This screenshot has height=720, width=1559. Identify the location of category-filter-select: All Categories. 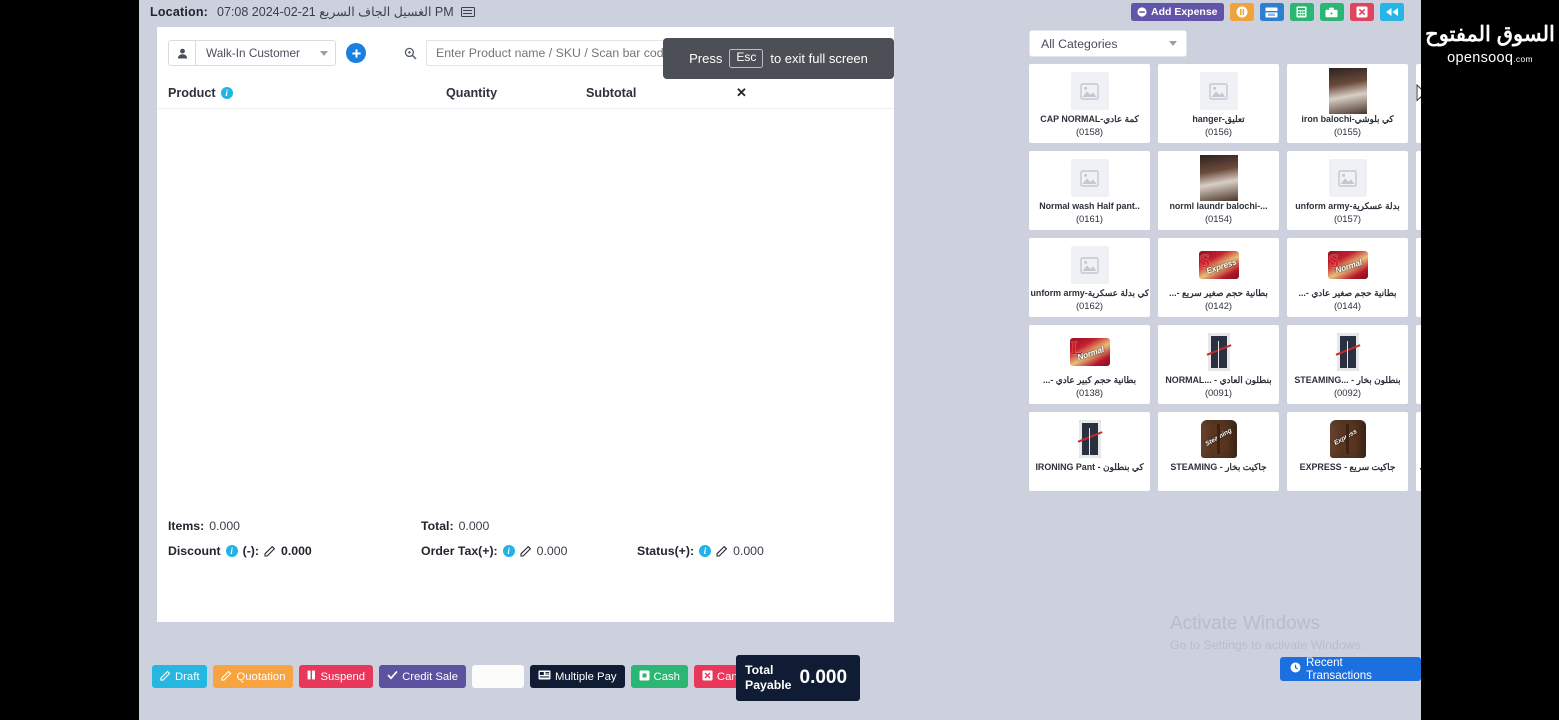
(1108, 43).